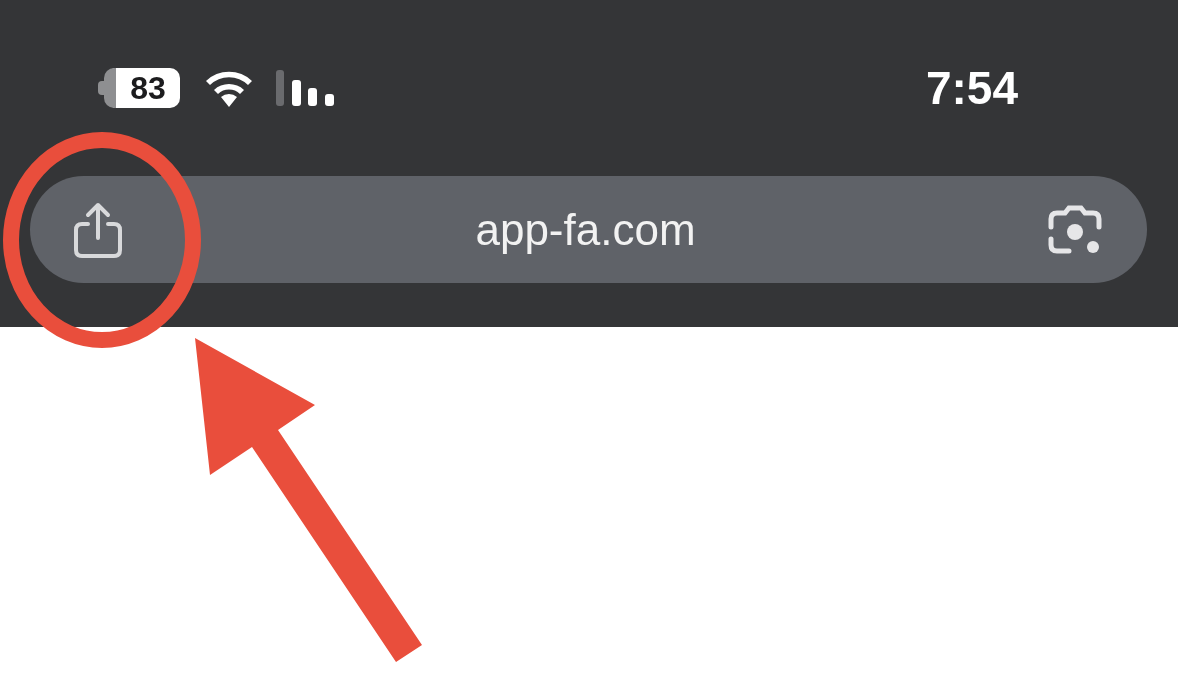  Describe the element at coordinates (306, 88) in the screenshot. I see `signal-icon` at that location.